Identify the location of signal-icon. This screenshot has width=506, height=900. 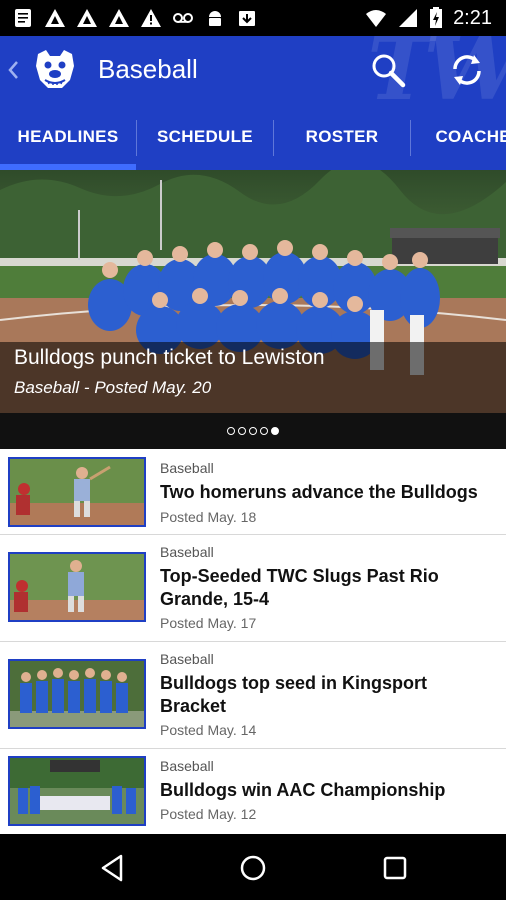
(408, 18).